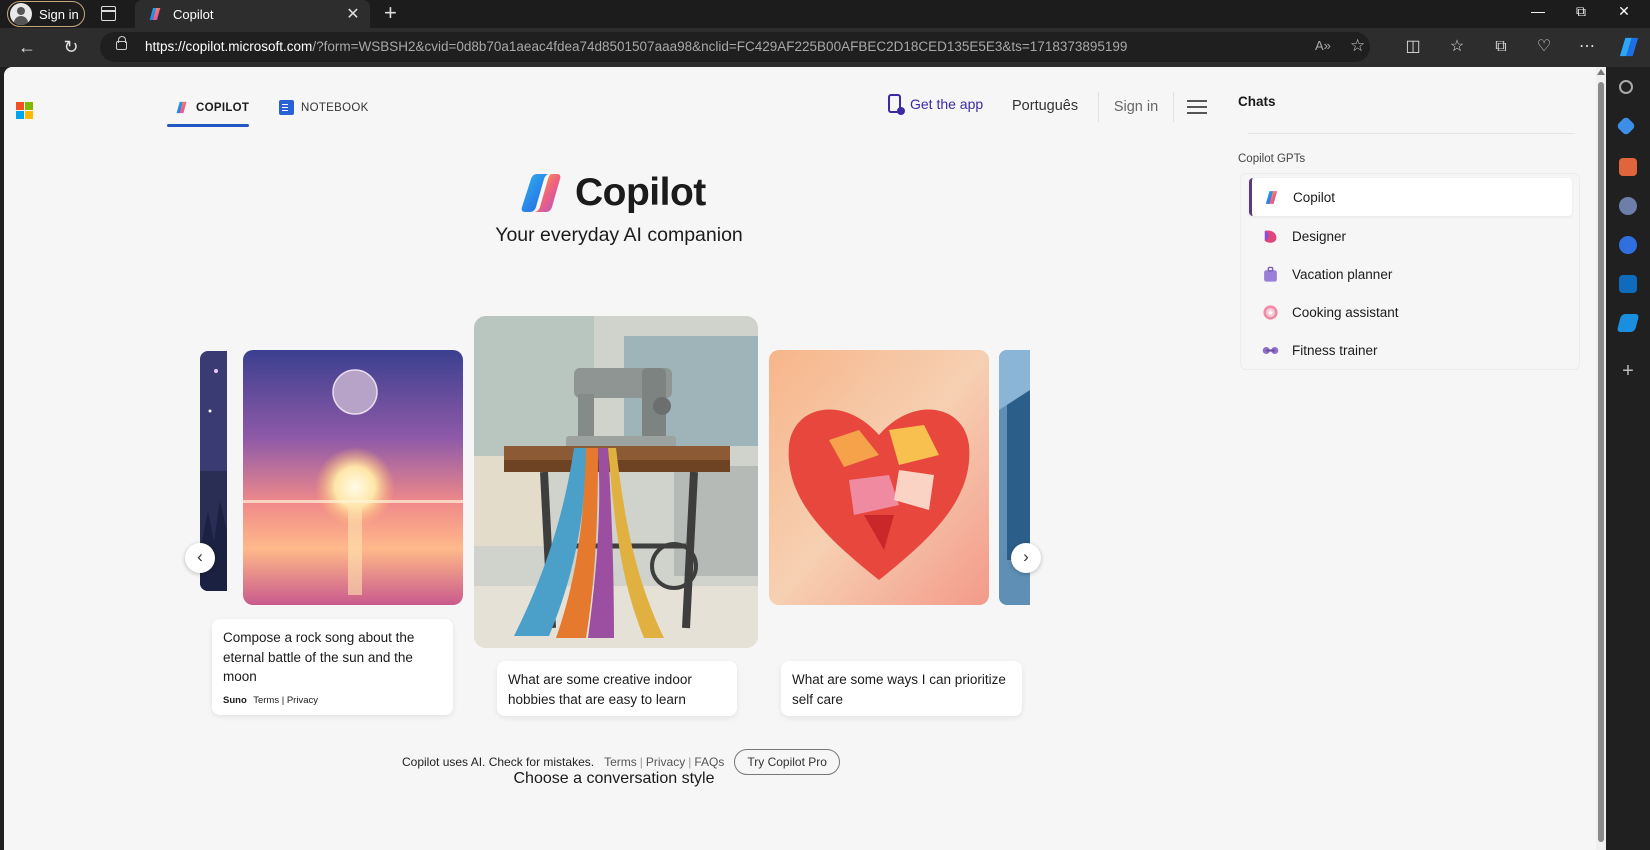 This screenshot has width=1650, height=850. I want to click on microsoft-365-icon, so click(1628, 245).